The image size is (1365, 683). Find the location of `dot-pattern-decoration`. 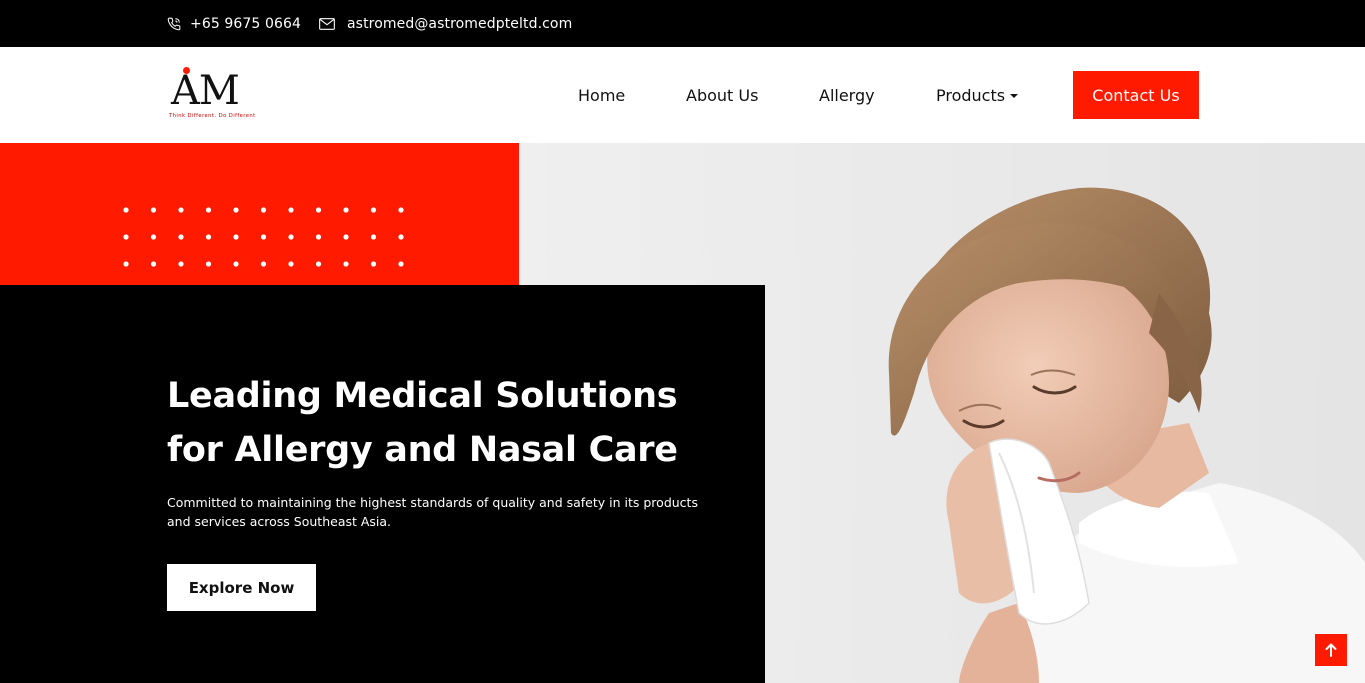

dot-pattern-decoration is located at coordinates (263, 237).